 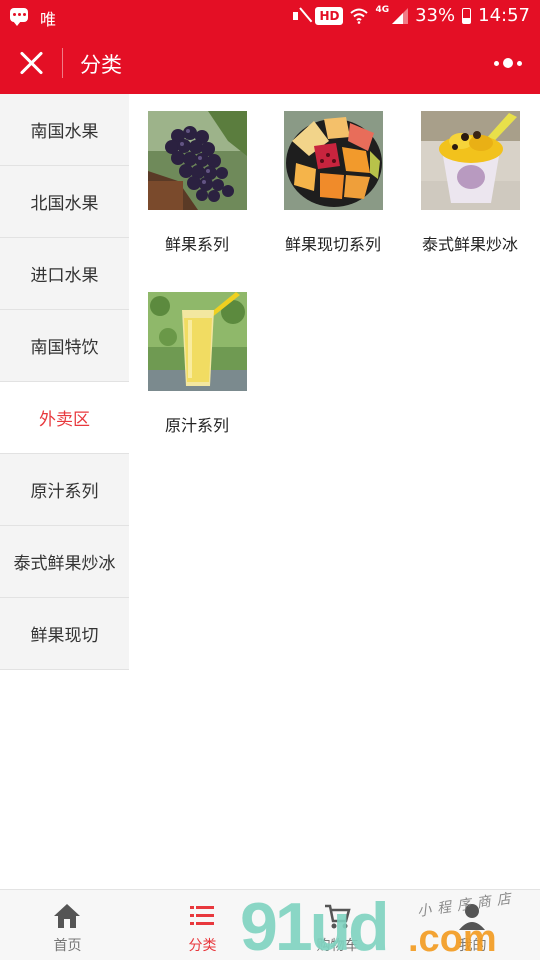 What do you see at coordinates (31, 63) in the screenshot?
I see `close-icon` at bounding box center [31, 63].